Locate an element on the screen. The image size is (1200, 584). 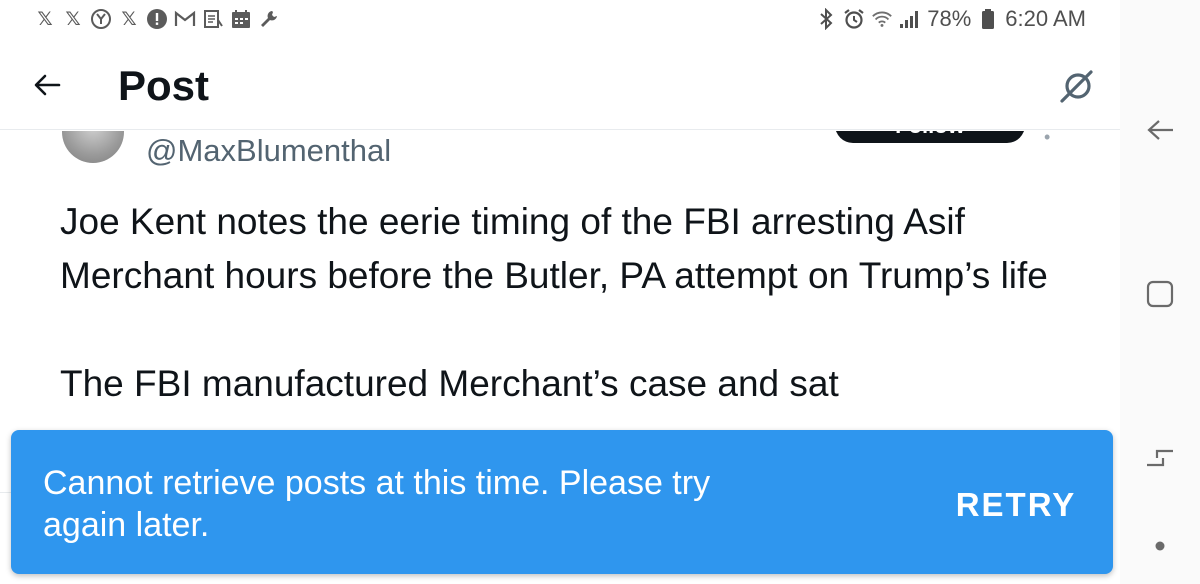
system-status: 78% 6:20 AM is located at coordinates (950, 19).